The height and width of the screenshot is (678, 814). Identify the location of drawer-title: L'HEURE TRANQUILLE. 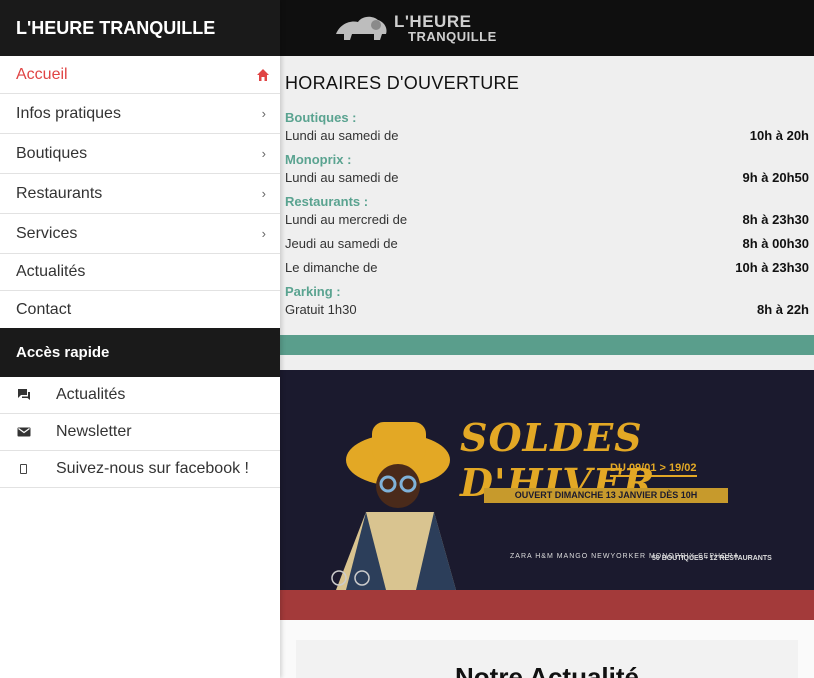
(140, 28).